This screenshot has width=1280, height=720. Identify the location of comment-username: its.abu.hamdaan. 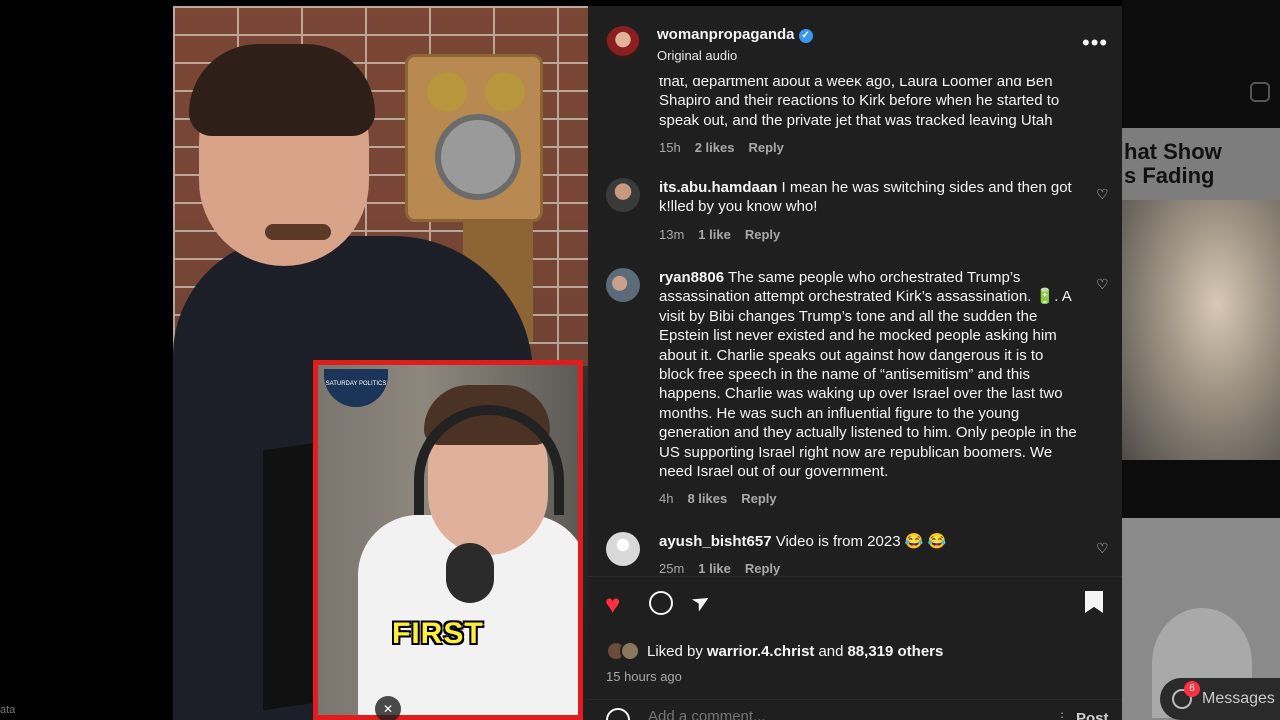
(718, 187).